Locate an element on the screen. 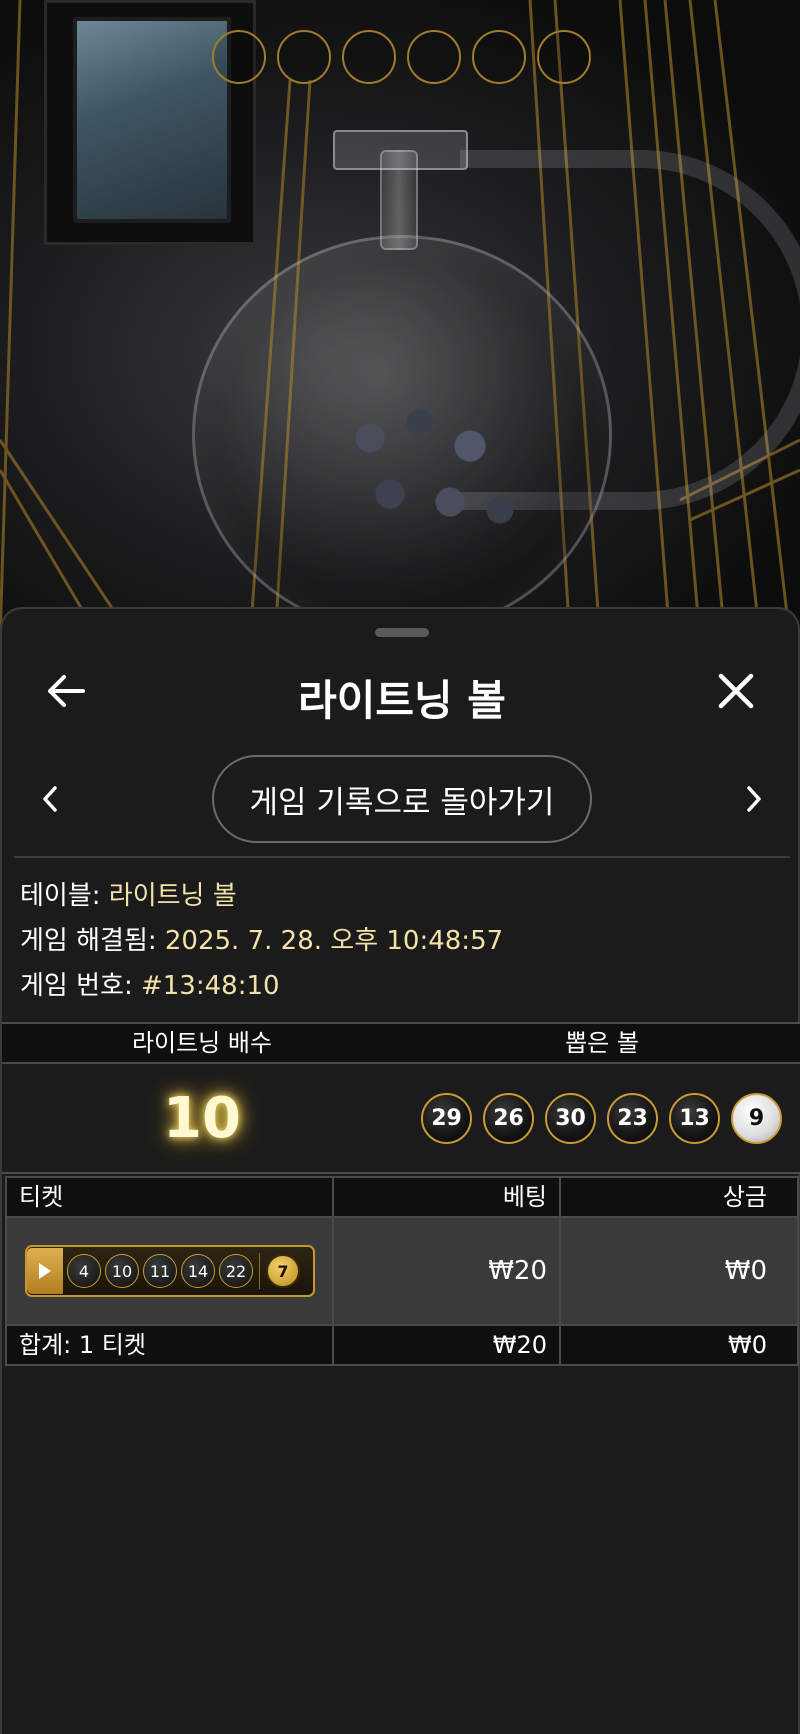 This screenshot has height=1734, width=800. info-game-number-value: #13:48:10 is located at coordinates (210, 986).